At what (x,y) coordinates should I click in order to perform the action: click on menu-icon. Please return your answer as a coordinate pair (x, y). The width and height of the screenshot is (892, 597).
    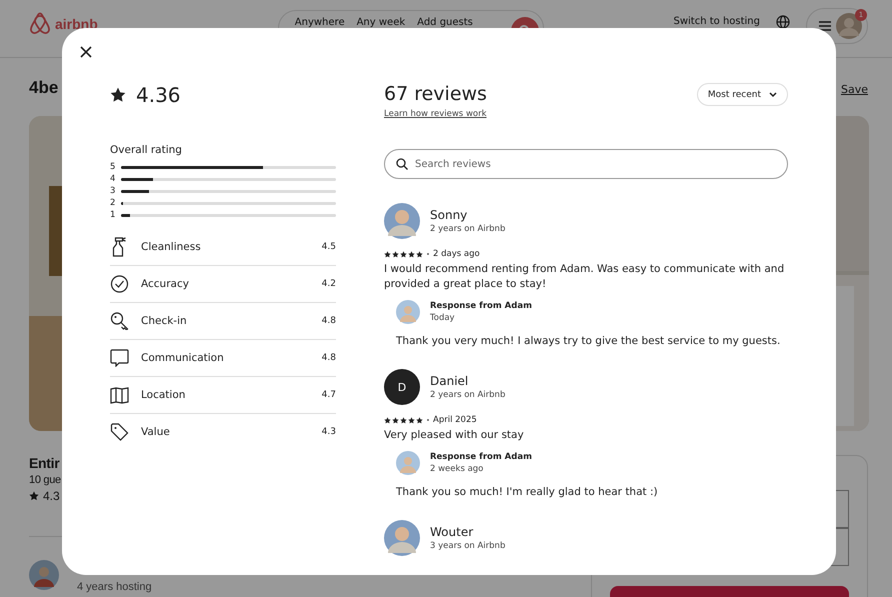
    Looking at the image, I should click on (825, 26).